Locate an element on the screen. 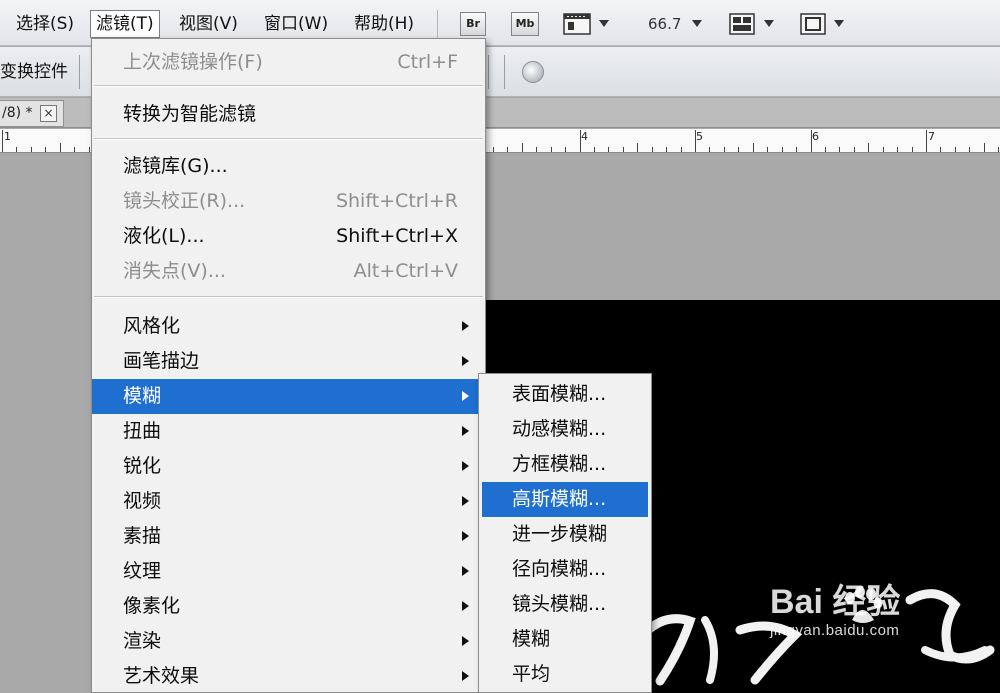 This screenshot has width=1000, height=693. menubar-divider is located at coordinates (437, 24).